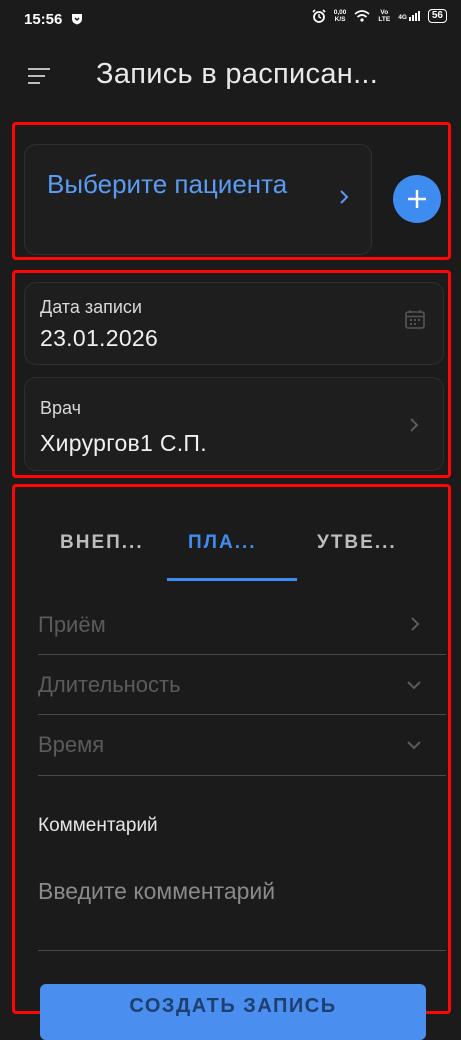  Describe the element at coordinates (242, 627) in the screenshot. I see `reception-select: Приём` at that location.